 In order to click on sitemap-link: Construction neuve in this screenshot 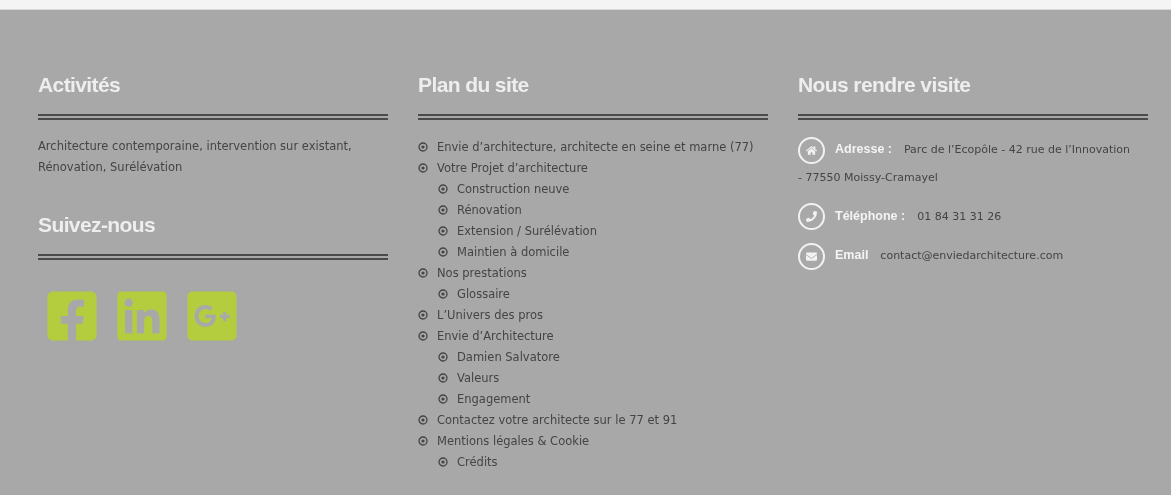, I will do `click(513, 188)`.